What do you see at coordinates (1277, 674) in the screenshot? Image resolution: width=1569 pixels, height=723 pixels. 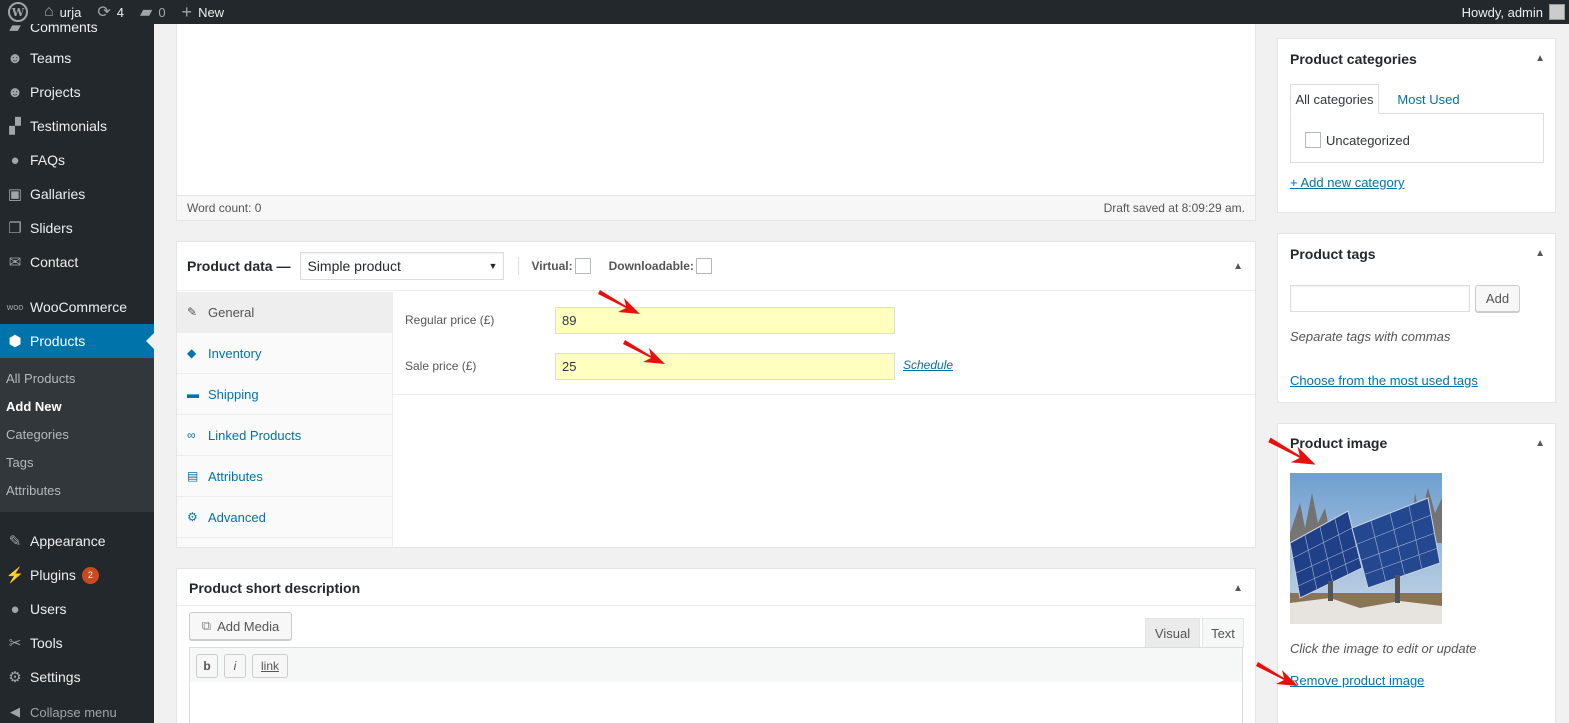 I see `annotation-arrow-icon` at bounding box center [1277, 674].